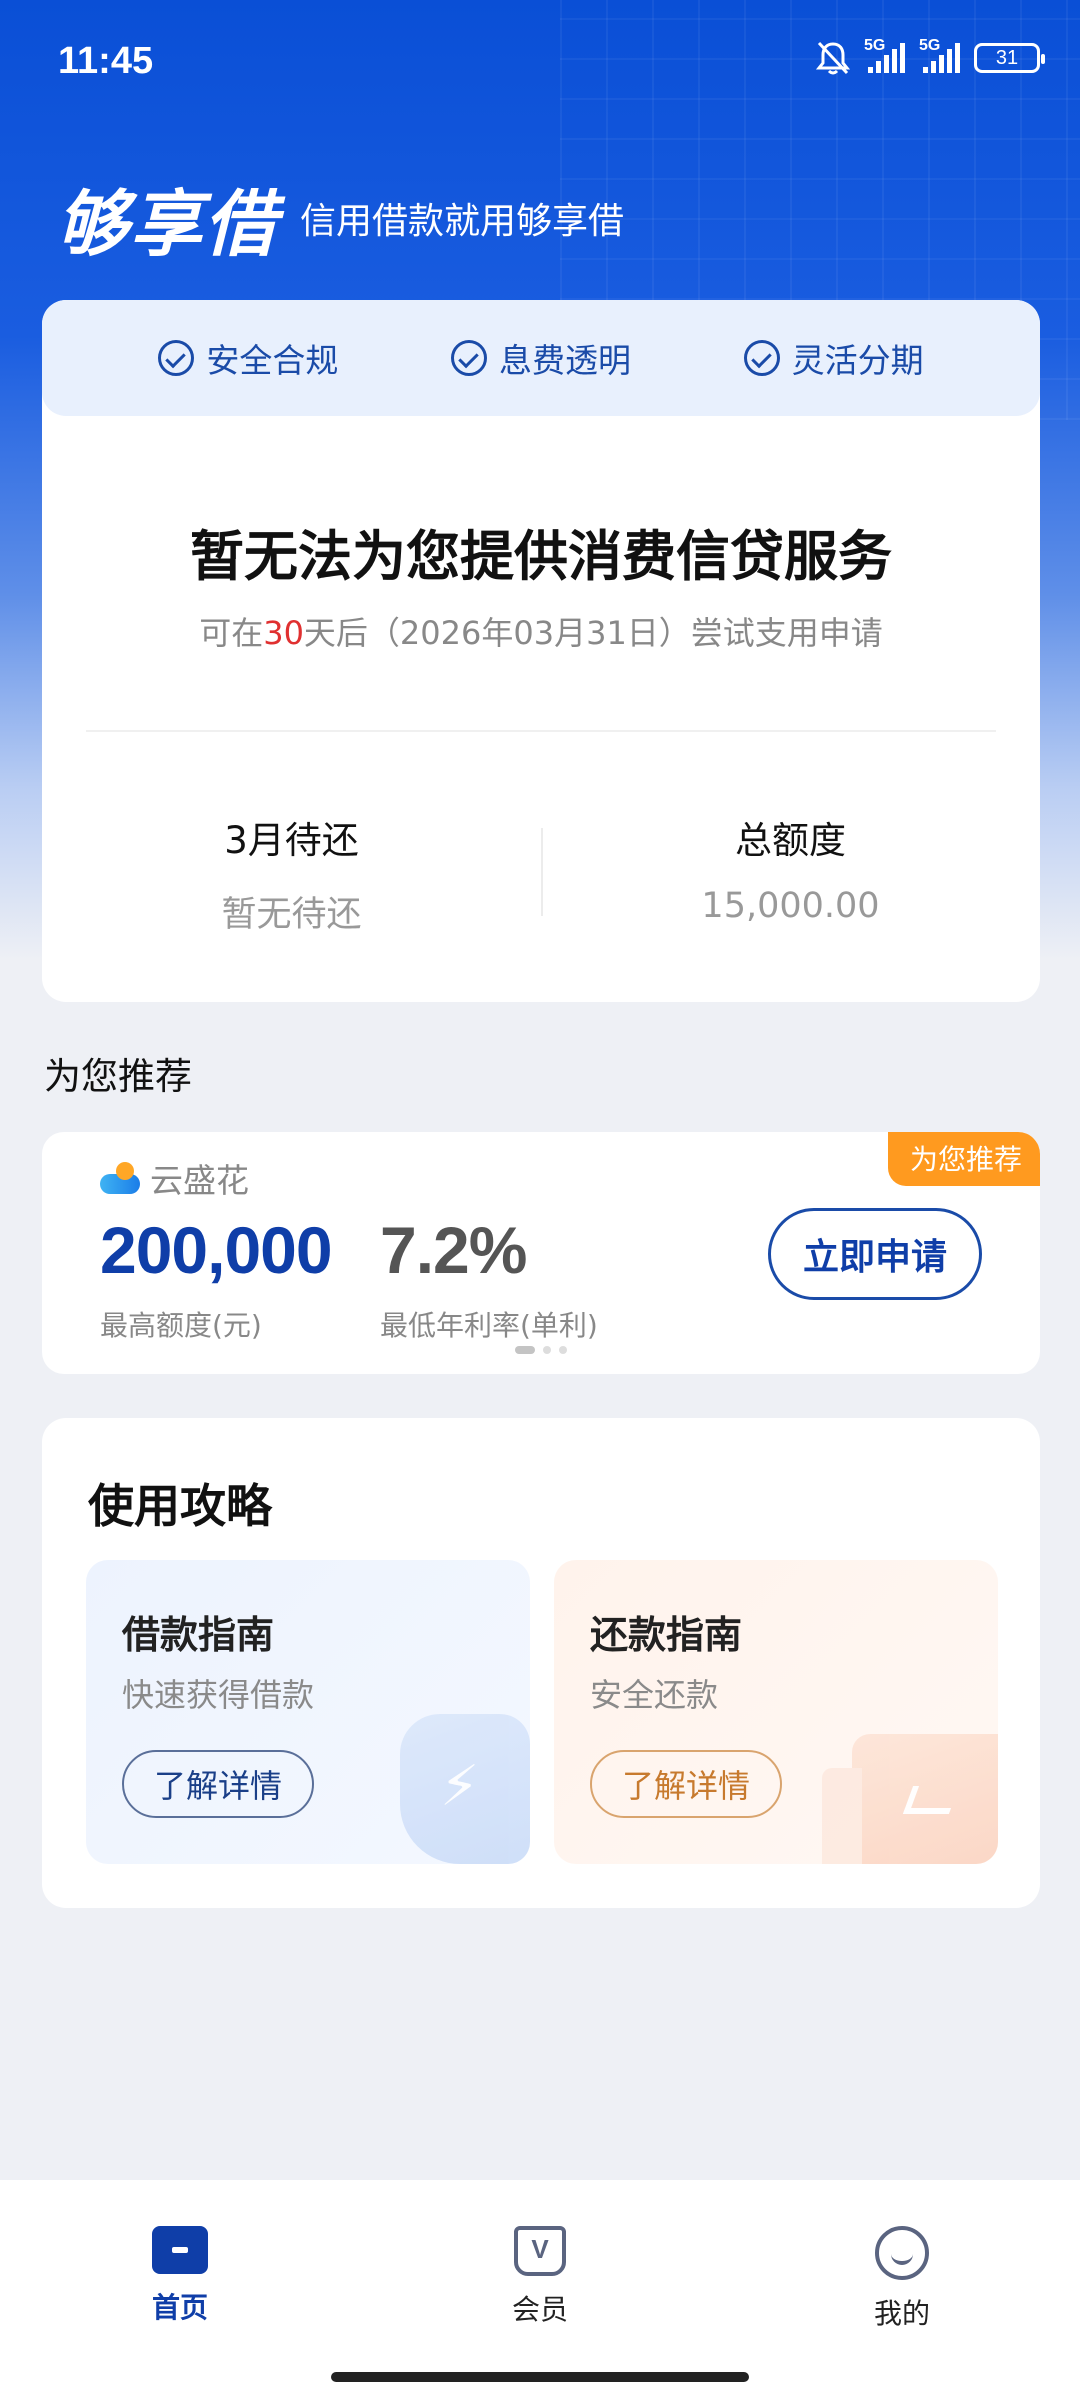  Describe the element at coordinates (901, 2313) in the screenshot. I see `tab-me-label: 我的` at that location.